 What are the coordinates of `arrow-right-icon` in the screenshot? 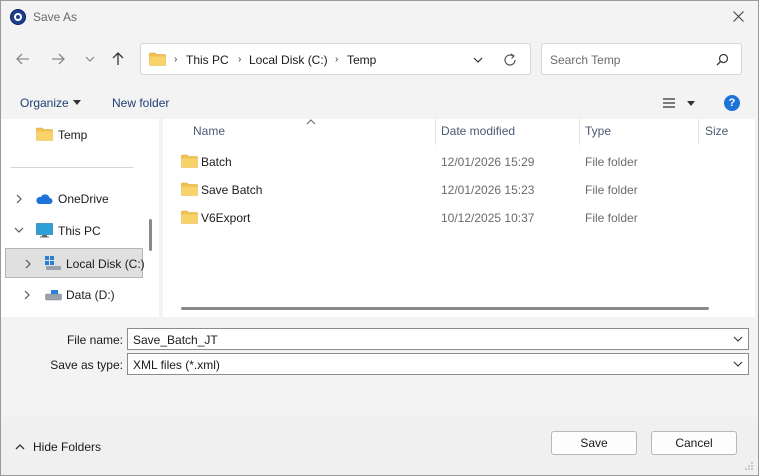 It's located at (58, 59).